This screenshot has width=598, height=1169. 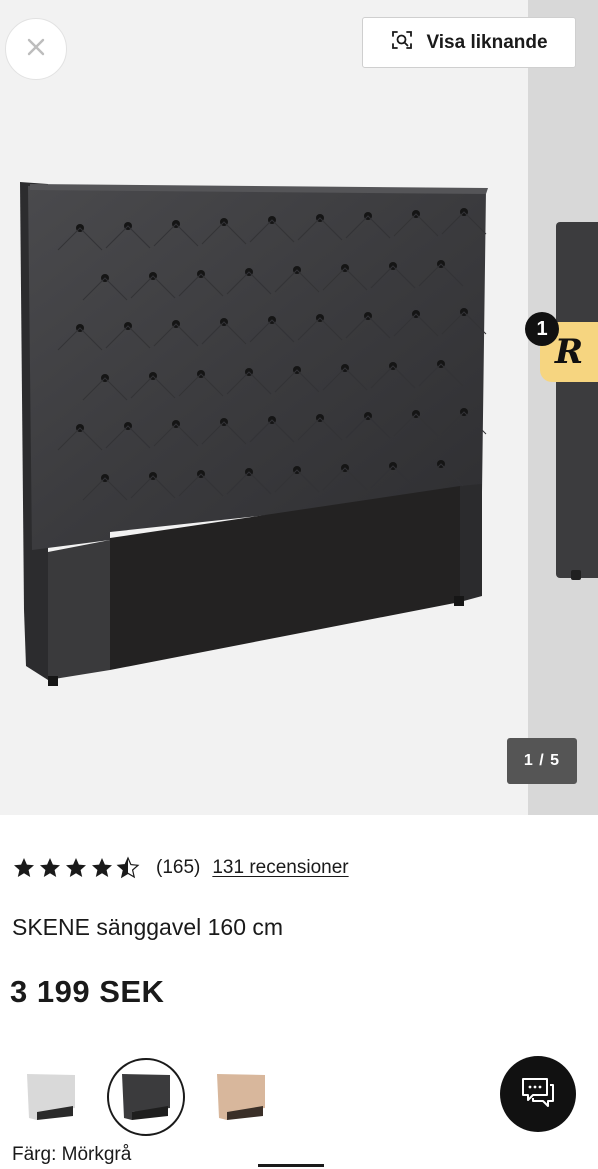 I want to click on visual-search-icon, so click(x=402, y=42).